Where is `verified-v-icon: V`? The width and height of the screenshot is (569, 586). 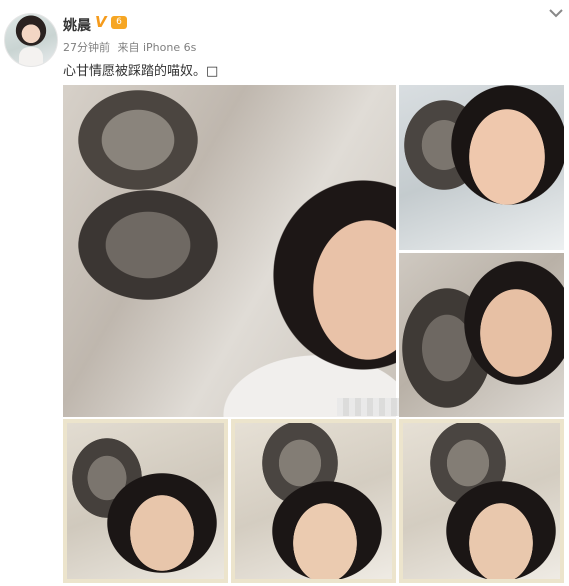 verified-v-icon: V is located at coordinates (101, 22).